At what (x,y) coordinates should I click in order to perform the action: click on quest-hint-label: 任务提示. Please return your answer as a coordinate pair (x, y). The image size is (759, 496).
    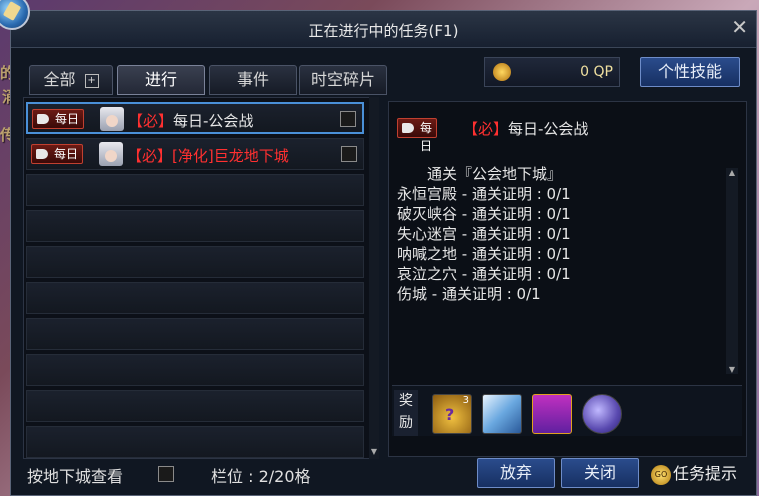
    Looking at the image, I should click on (705, 473).